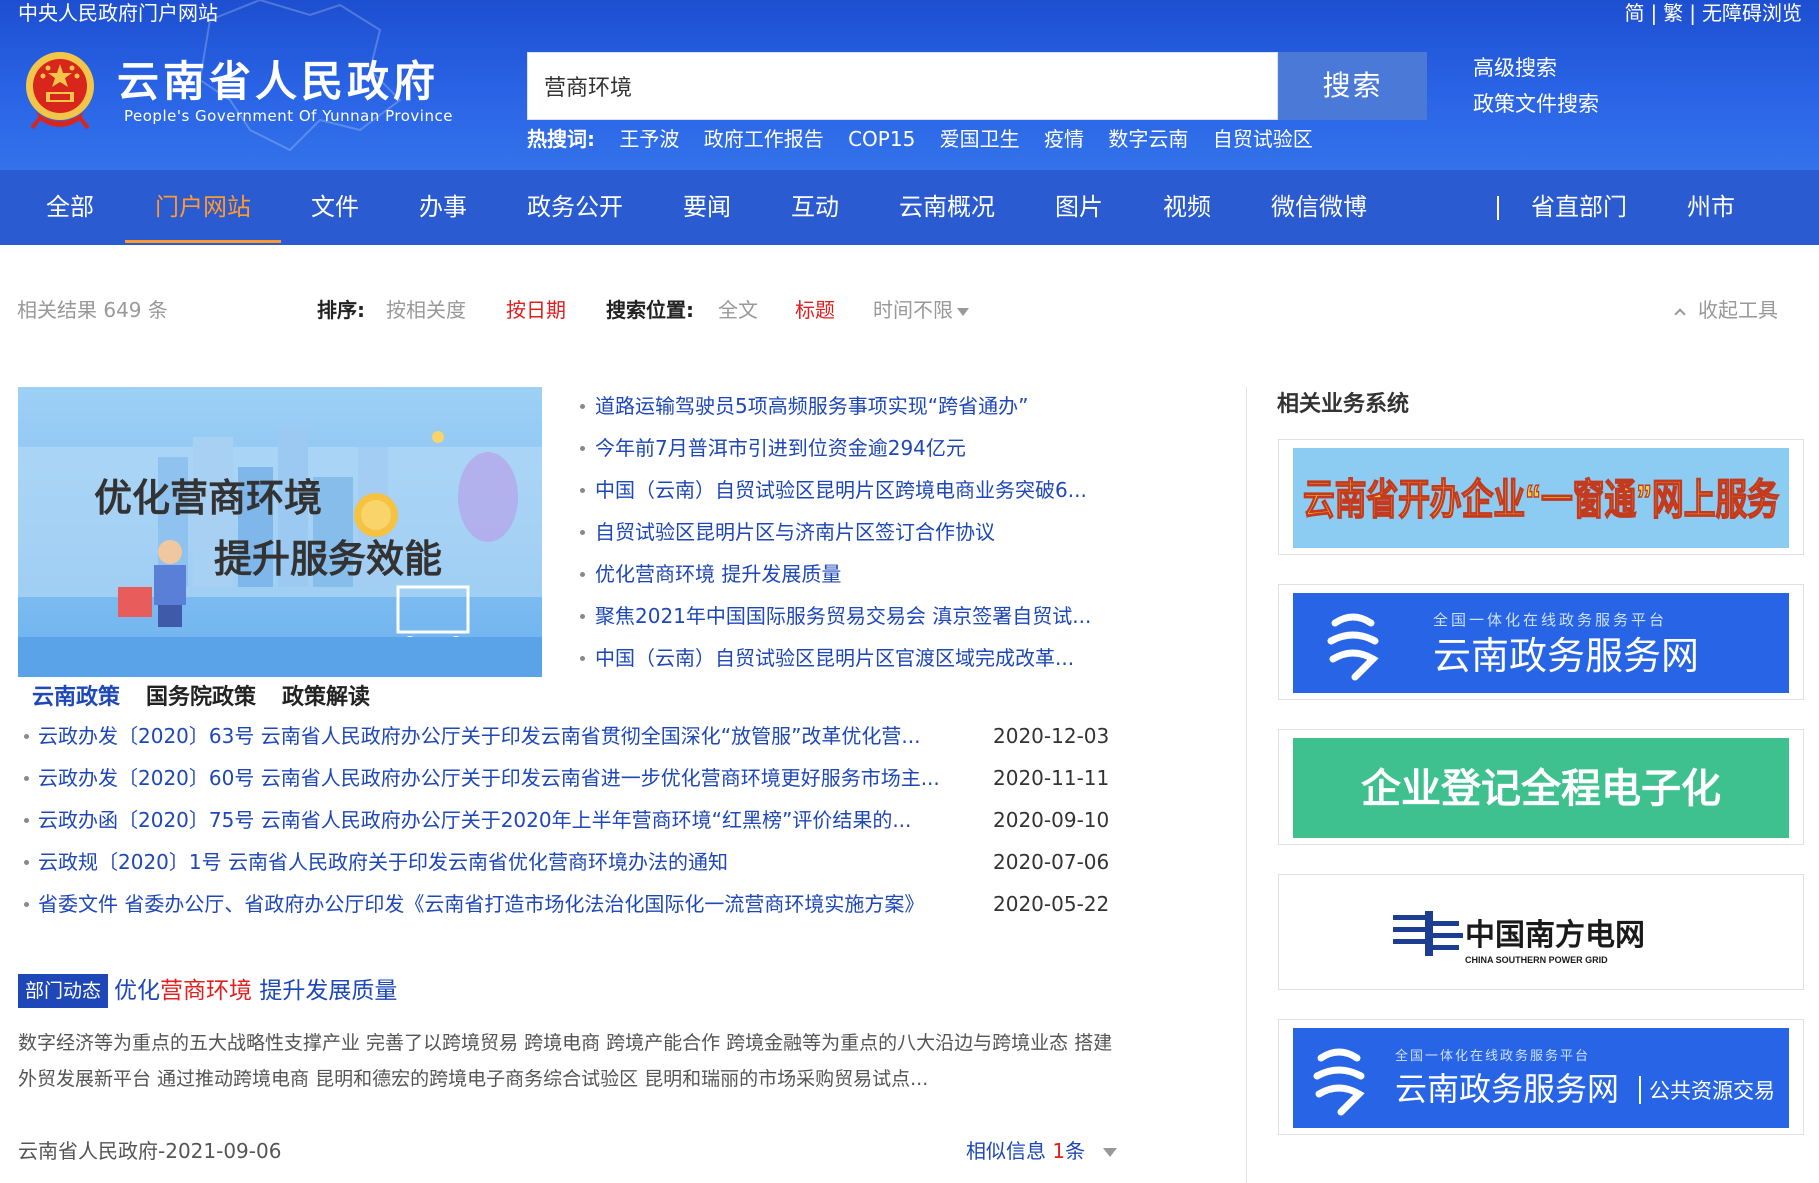  I want to click on search-button: 搜索, so click(1352, 86).